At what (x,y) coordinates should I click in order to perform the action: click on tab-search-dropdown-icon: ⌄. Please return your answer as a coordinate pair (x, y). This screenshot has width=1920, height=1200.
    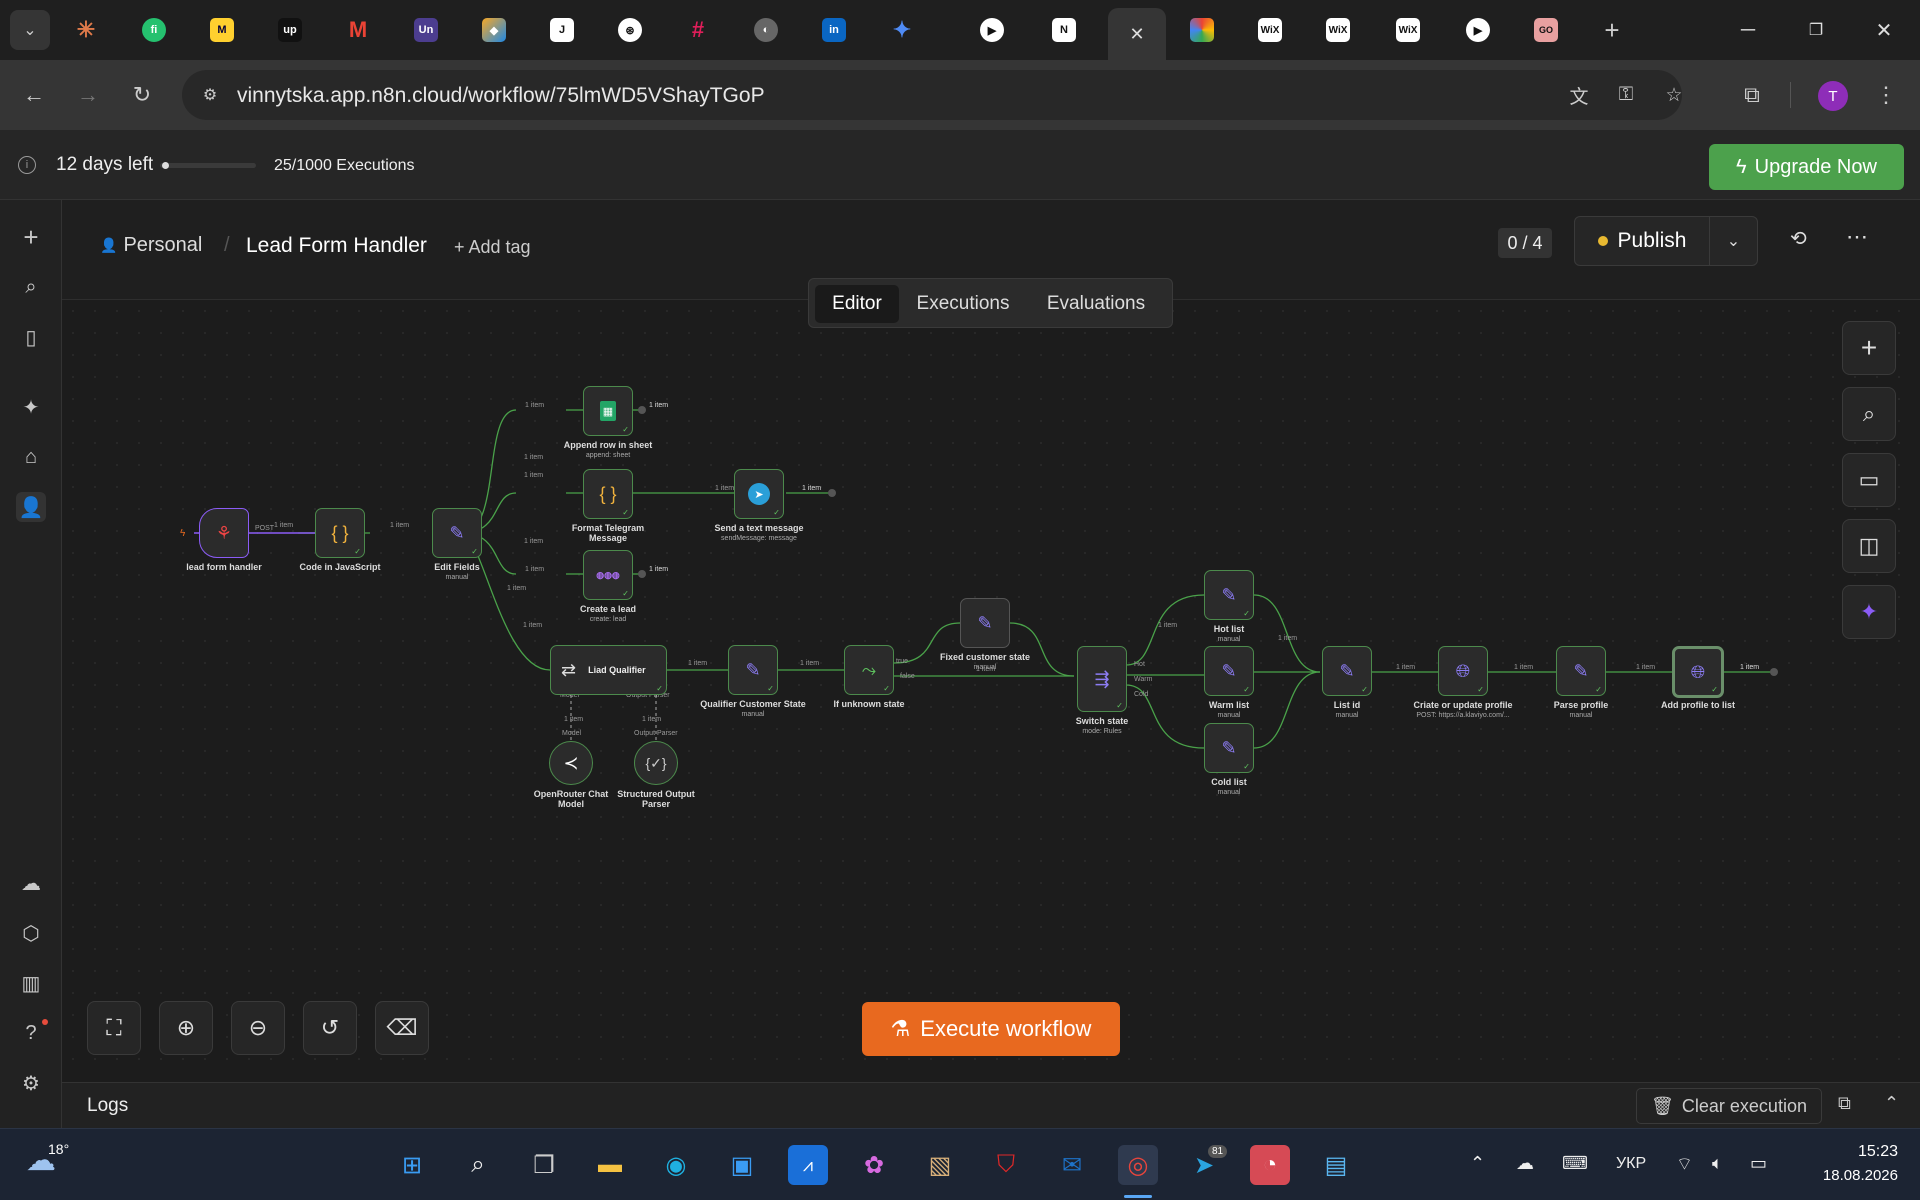
    Looking at the image, I should click on (30, 30).